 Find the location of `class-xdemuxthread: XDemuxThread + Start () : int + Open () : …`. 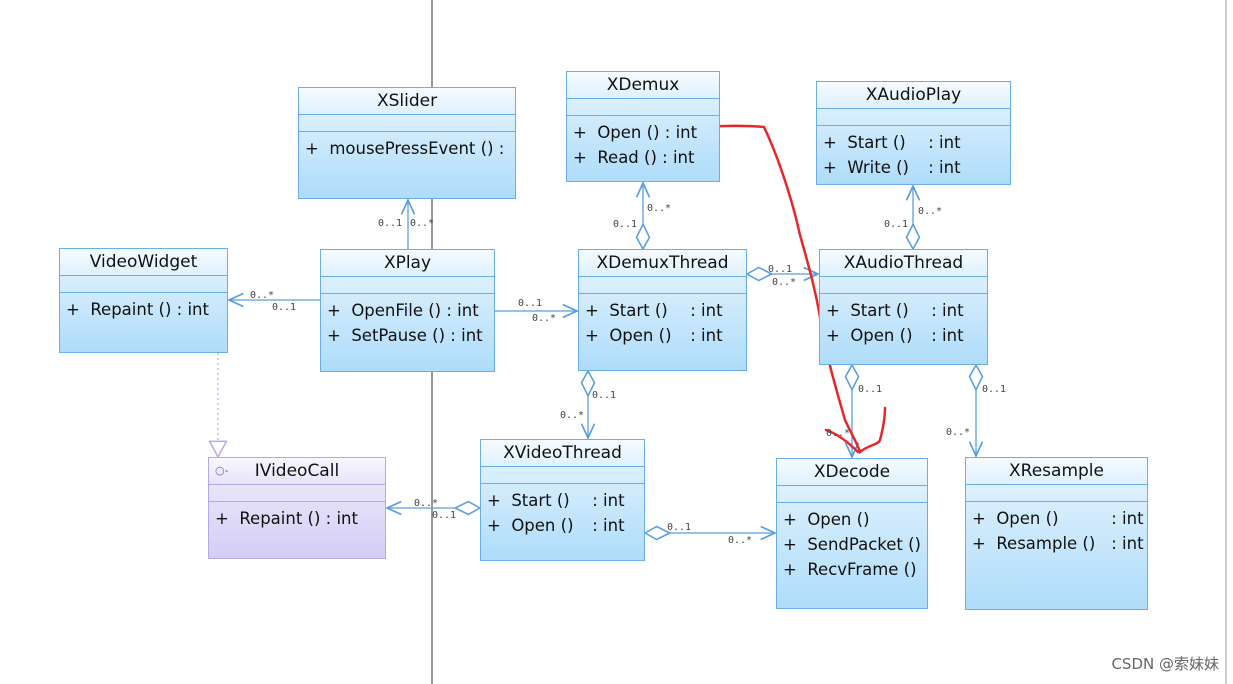

class-xdemuxthread: XDemuxThread + Start () : int + Open () : … is located at coordinates (662, 310).